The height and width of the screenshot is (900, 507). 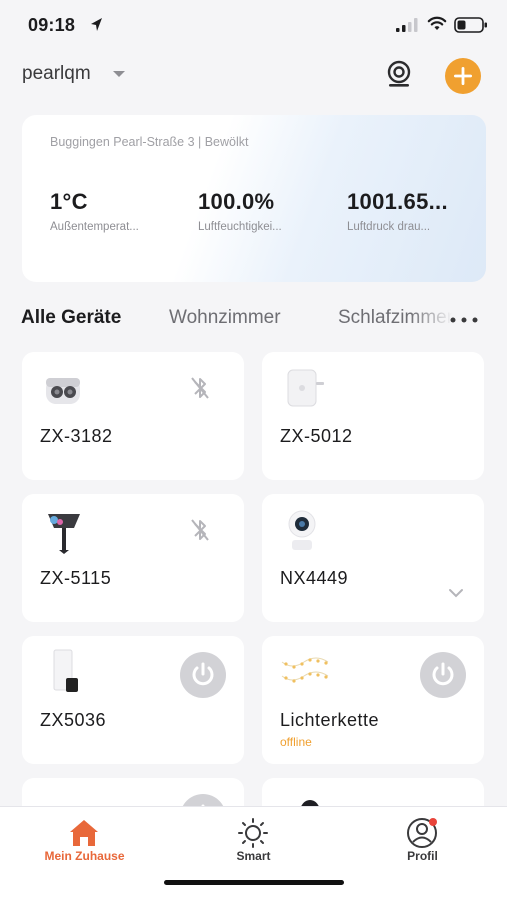 What do you see at coordinates (373, 416) in the screenshot?
I see `device-card: ZX-5012` at bounding box center [373, 416].